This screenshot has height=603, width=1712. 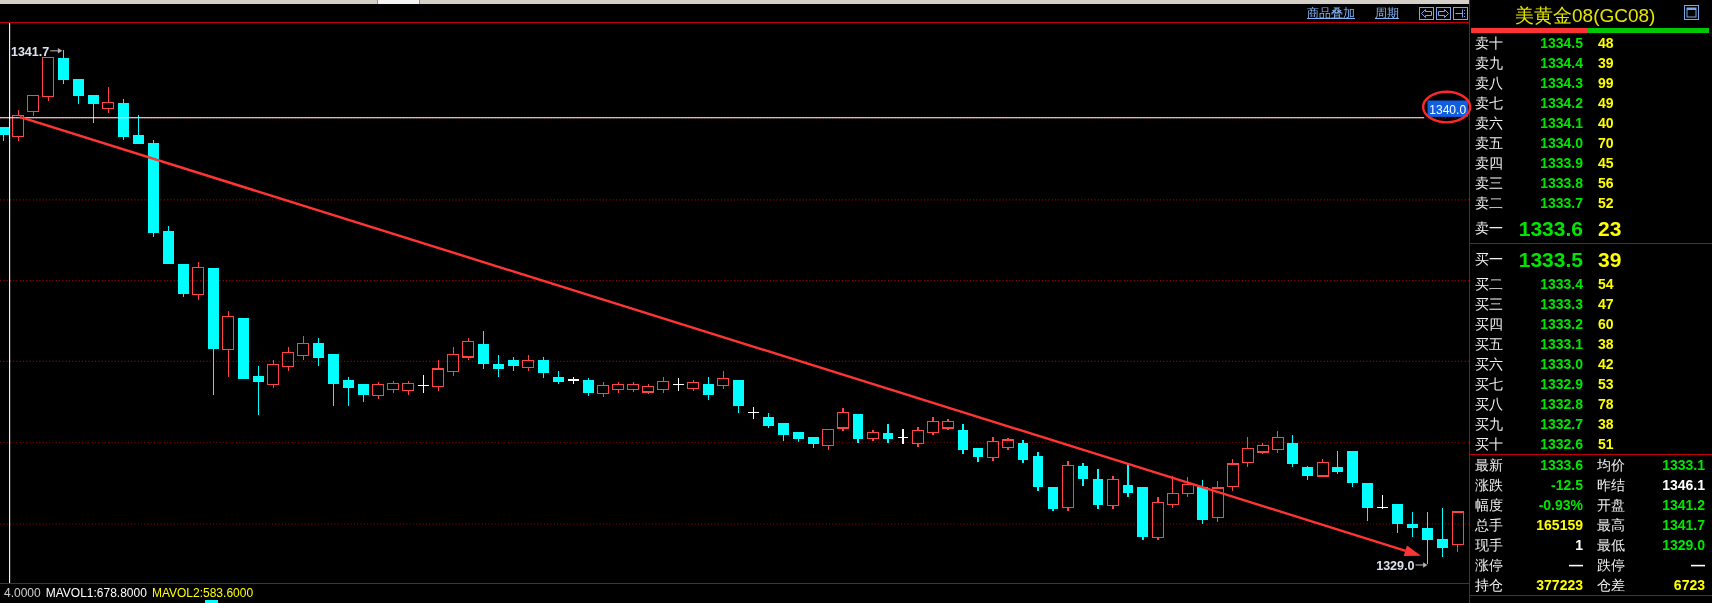 I want to click on toolbar-link: 周期, so click(x=1387, y=13).